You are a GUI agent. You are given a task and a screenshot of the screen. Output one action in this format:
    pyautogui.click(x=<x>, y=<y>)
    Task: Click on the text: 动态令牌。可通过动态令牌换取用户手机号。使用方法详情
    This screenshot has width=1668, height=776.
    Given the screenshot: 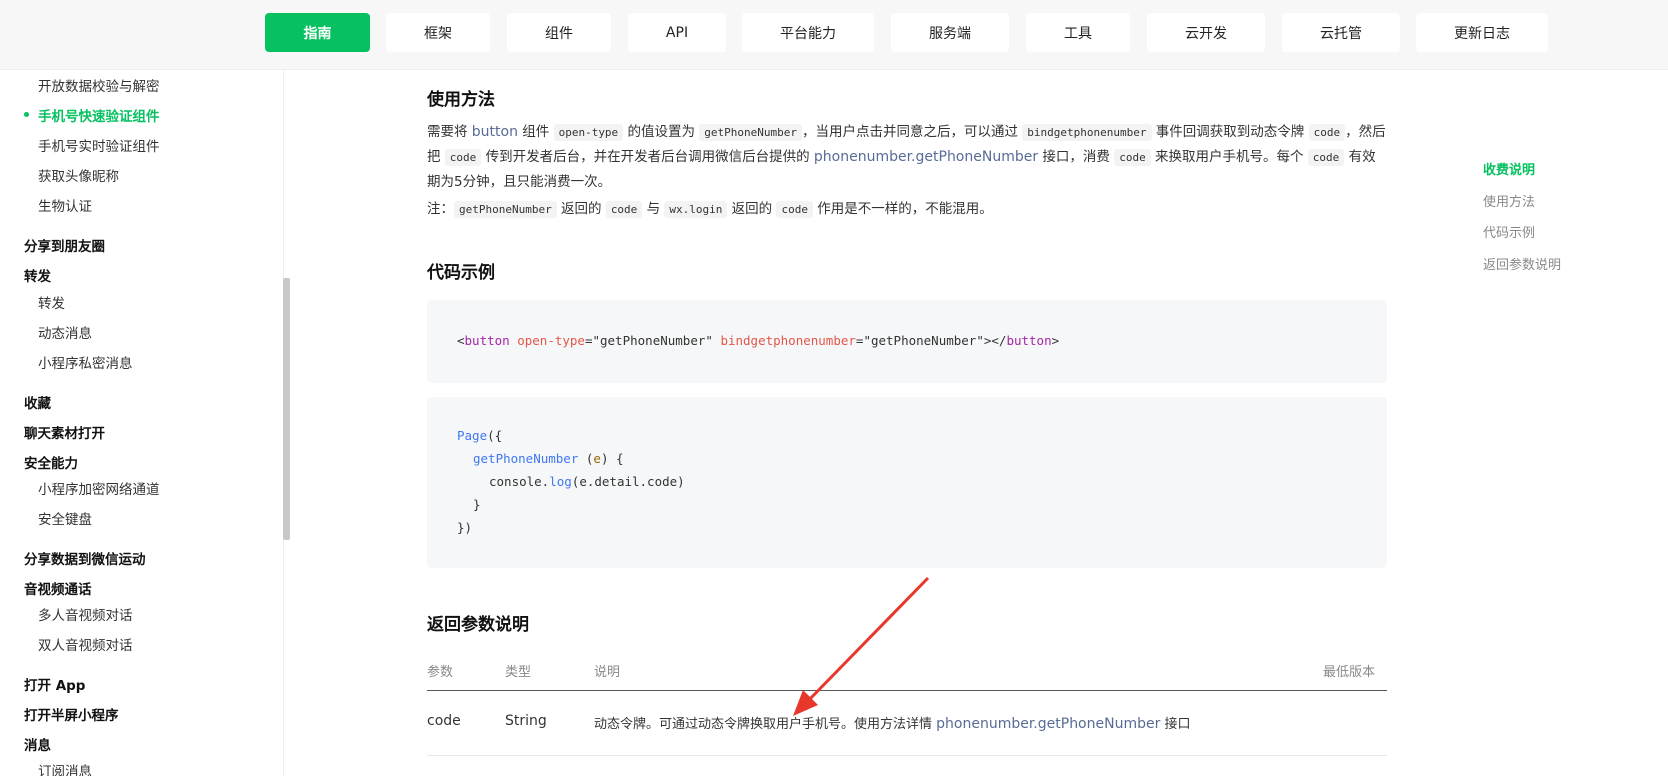 What is the action you would take?
    pyautogui.click(x=765, y=724)
    